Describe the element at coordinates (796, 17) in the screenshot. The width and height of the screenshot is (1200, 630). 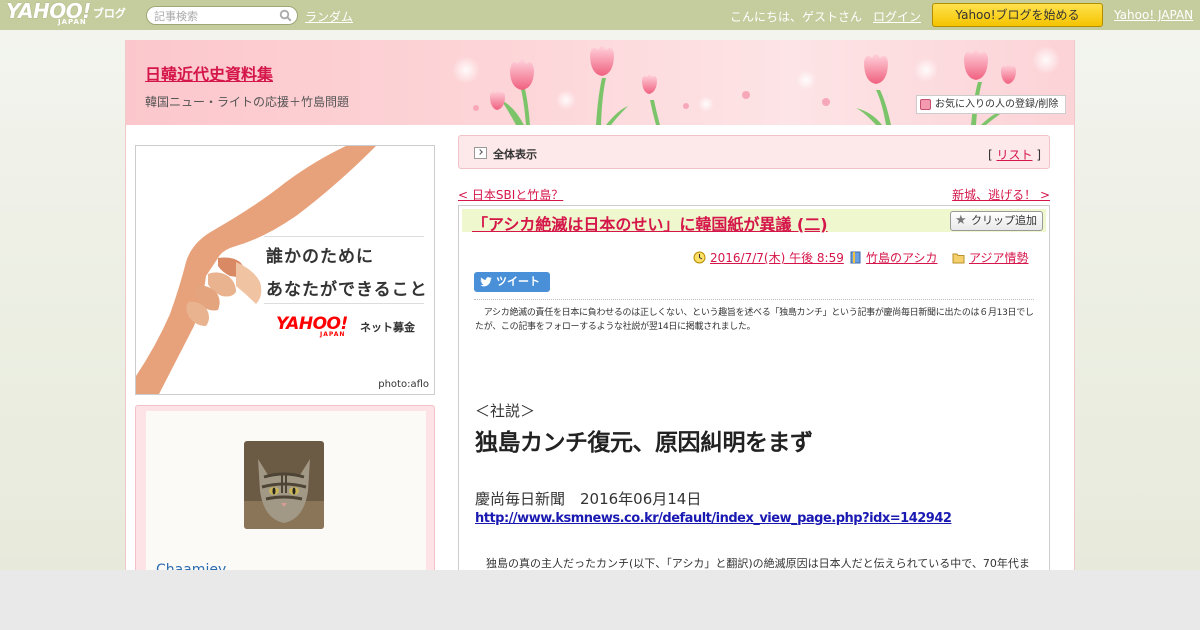
I see `greeting-text: こんにちは、ゲストさん` at that location.